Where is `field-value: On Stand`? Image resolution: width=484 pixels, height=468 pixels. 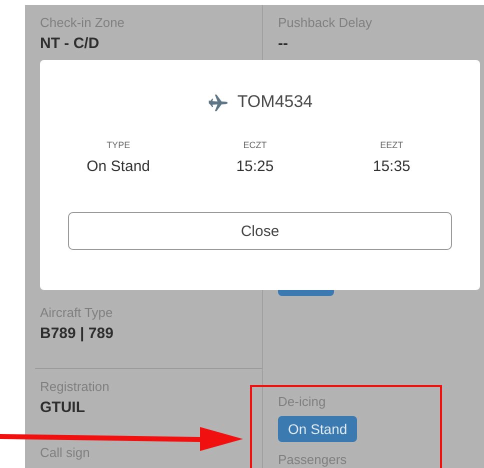
field-value: On Stand is located at coordinates (118, 166).